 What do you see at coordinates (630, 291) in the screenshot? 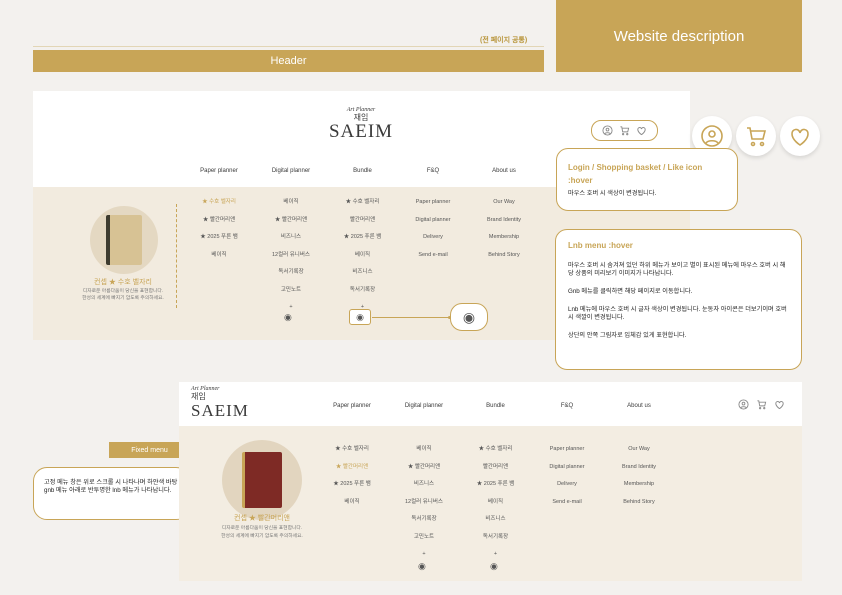
I see `callout-body: Gnb 메뉴를 클릭하면 해당 페이지로 이동합니다.` at bounding box center [630, 291].